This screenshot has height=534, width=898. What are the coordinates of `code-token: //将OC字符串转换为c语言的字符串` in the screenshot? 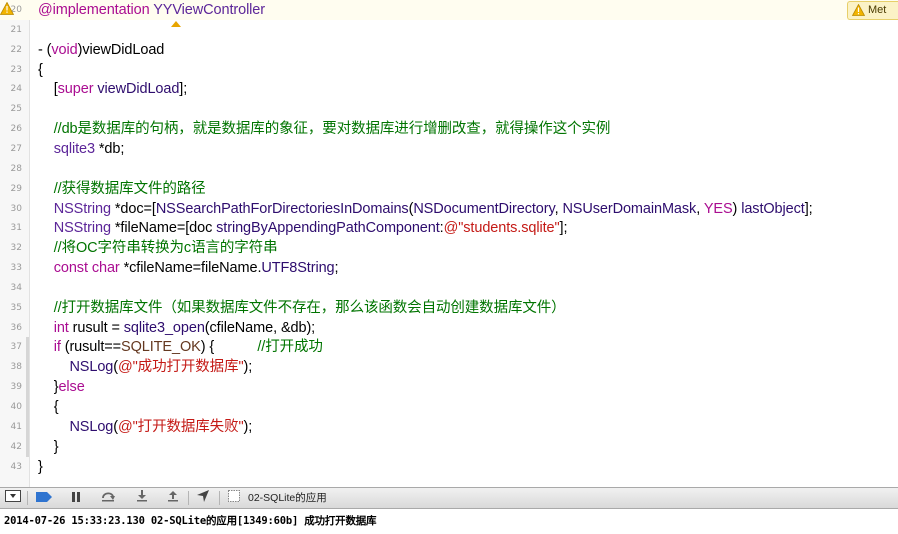 It's located at (158, 248).